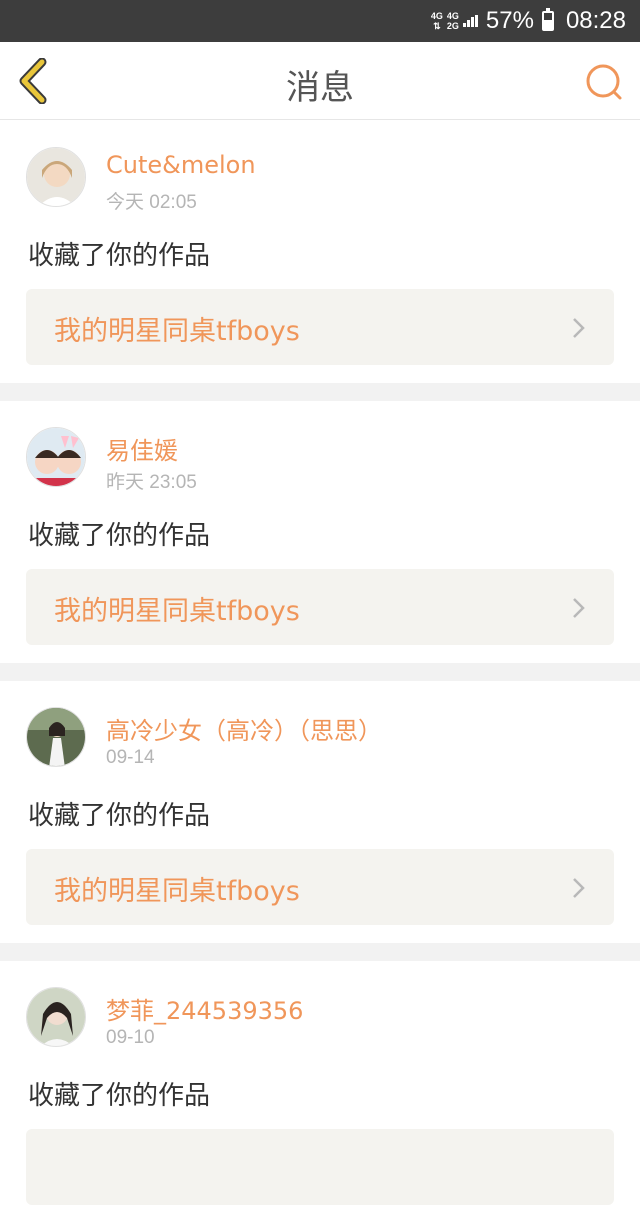 The height and width of the screenshot is (1223, 640). What do you see at coordinates (320, 21) in the screenshot?
I see `status-bar: 4G ⇅ 4G 2G 57% 08:28` at bounding box center [320, 21].